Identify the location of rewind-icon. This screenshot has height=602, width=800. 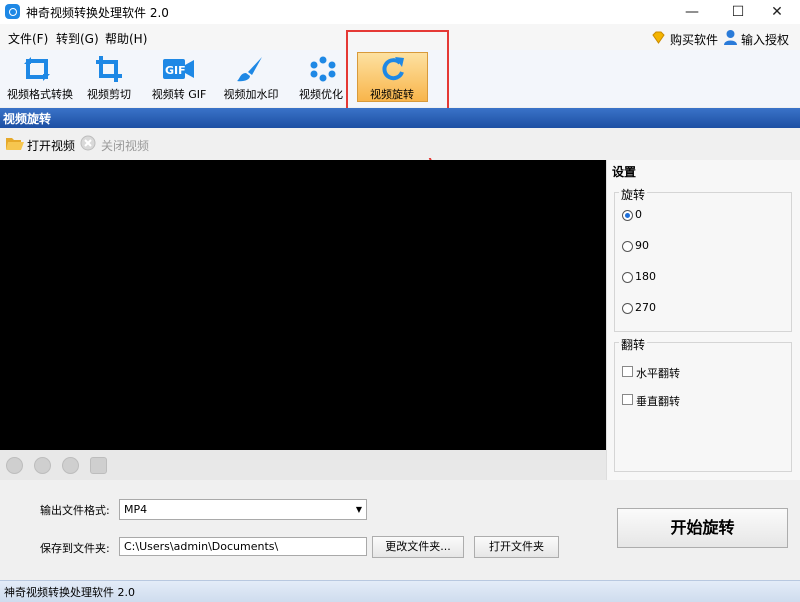
(42, 465).